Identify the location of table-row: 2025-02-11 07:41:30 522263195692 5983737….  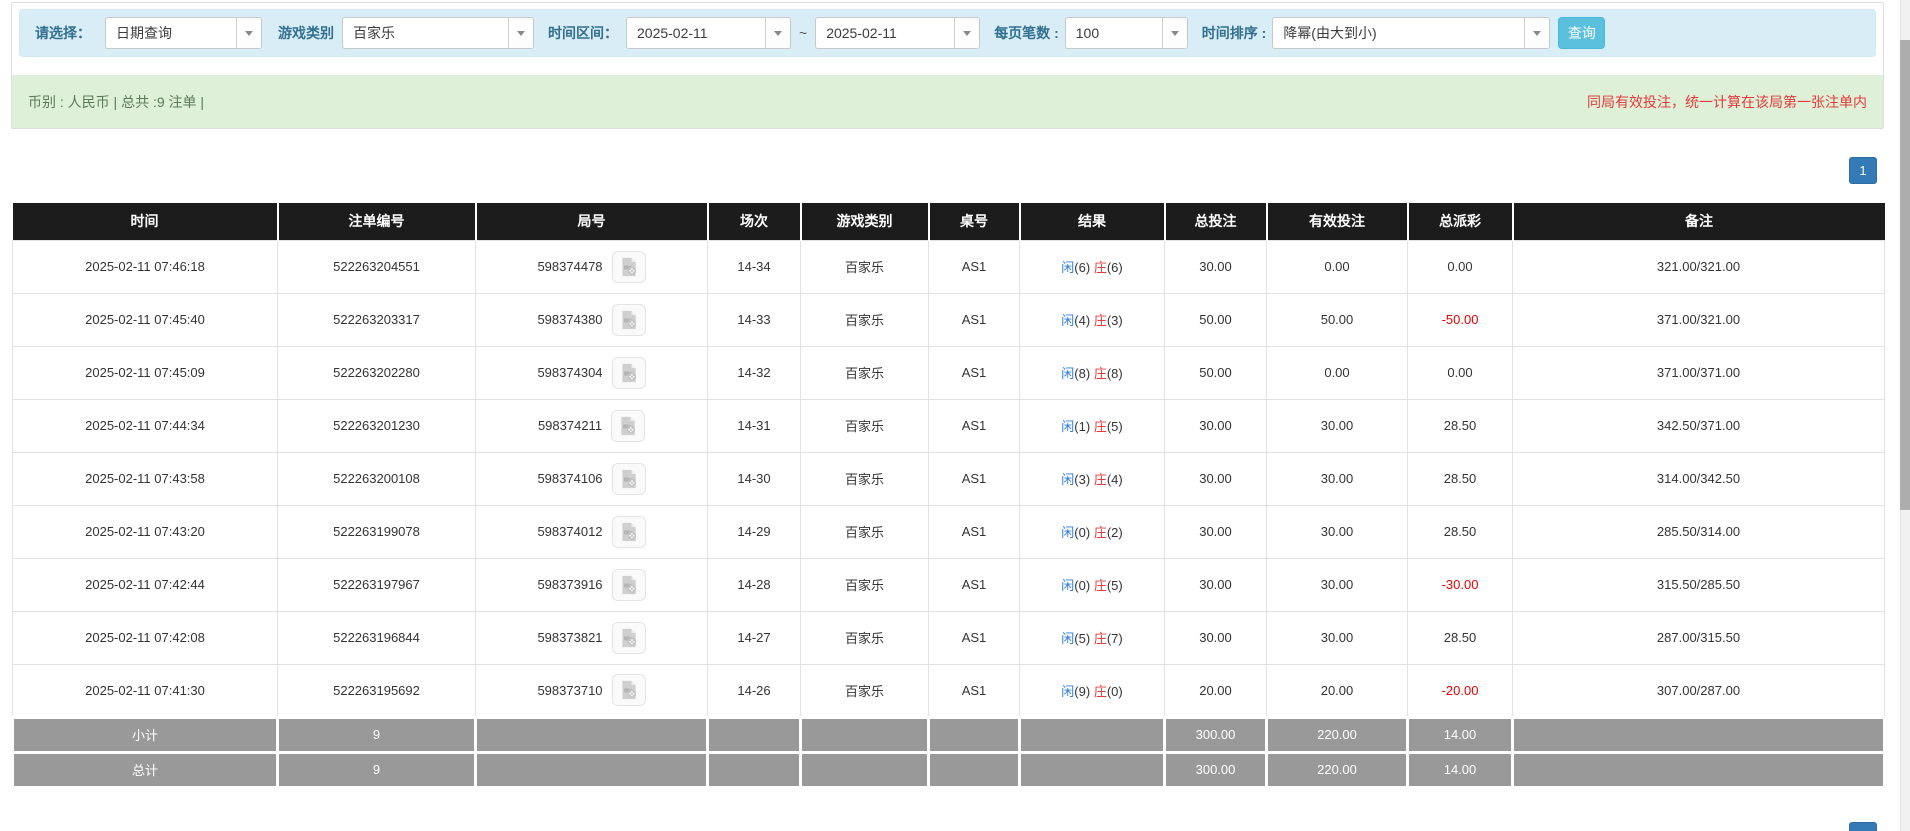
(948, 690).